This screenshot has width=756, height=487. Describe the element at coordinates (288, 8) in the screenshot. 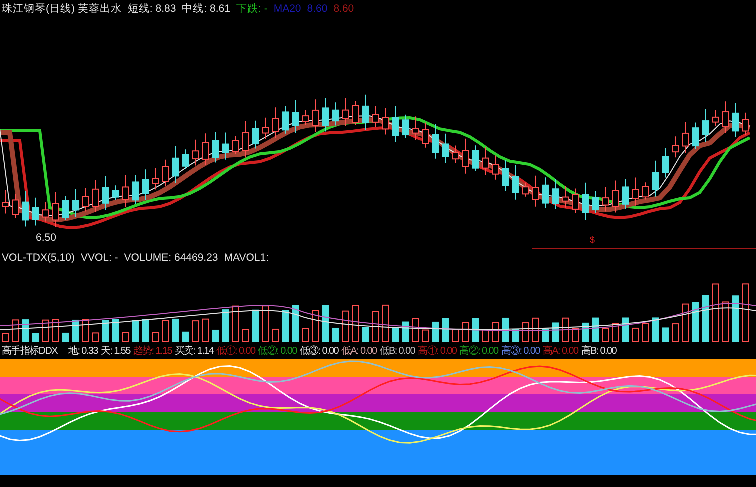

I see `indicator-value: MA20` at that location.